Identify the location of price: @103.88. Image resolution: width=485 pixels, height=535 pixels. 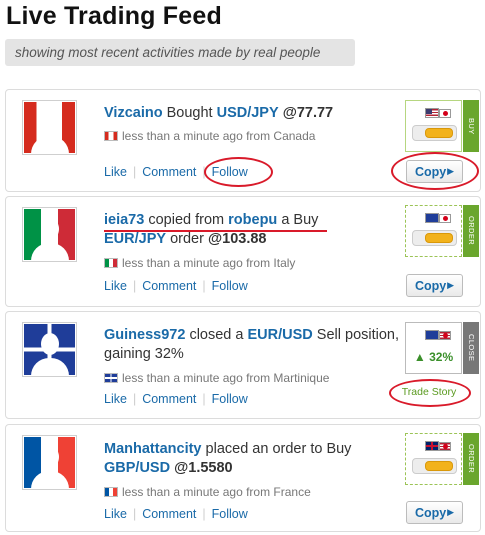
(237, 239).